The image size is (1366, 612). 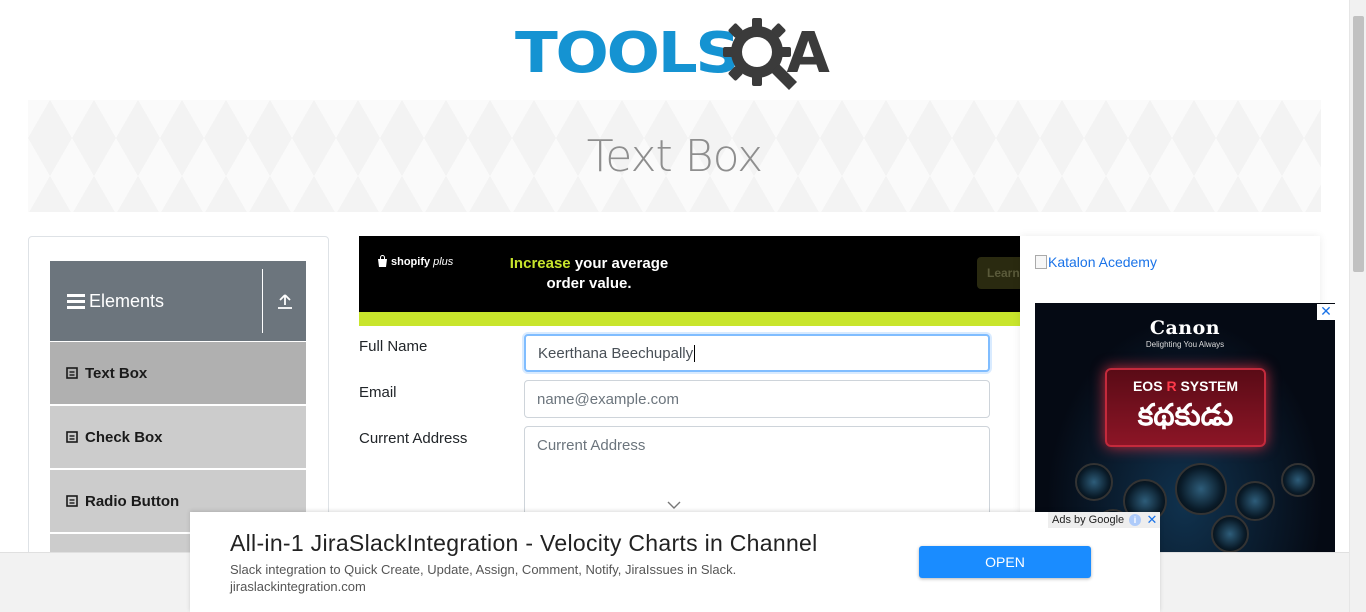 What do you see at coordinates (1185, 328) in the screenshot?
I see `canon-logo: Canon` at bounding box center [1185, 328].